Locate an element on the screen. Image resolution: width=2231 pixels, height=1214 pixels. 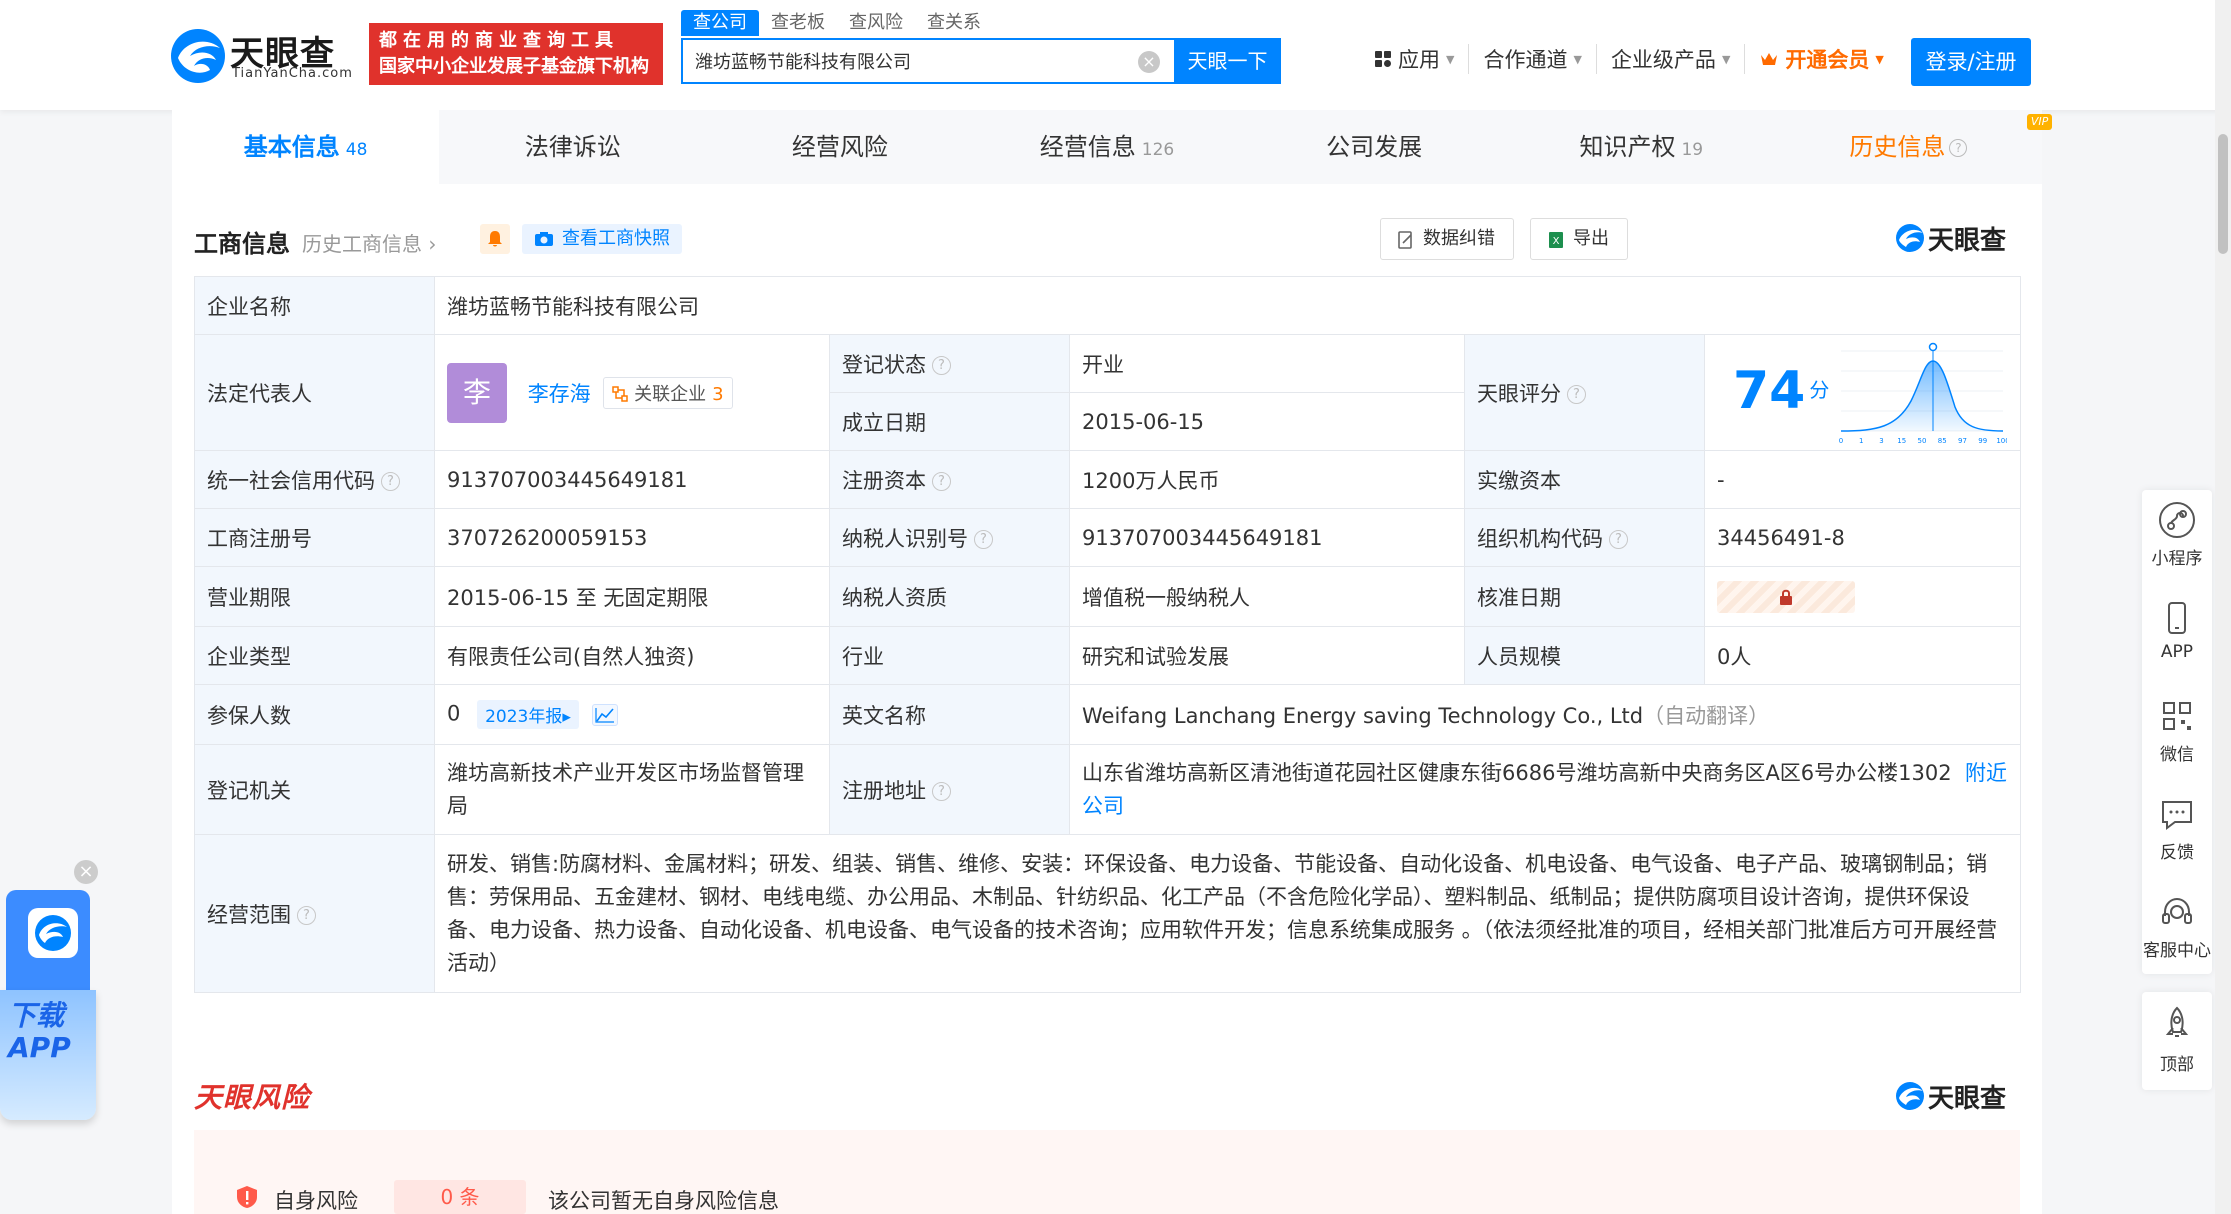
slogan-line2: 国家中小企业发展子基金旗下机构 is located at coordinates (514, 66).